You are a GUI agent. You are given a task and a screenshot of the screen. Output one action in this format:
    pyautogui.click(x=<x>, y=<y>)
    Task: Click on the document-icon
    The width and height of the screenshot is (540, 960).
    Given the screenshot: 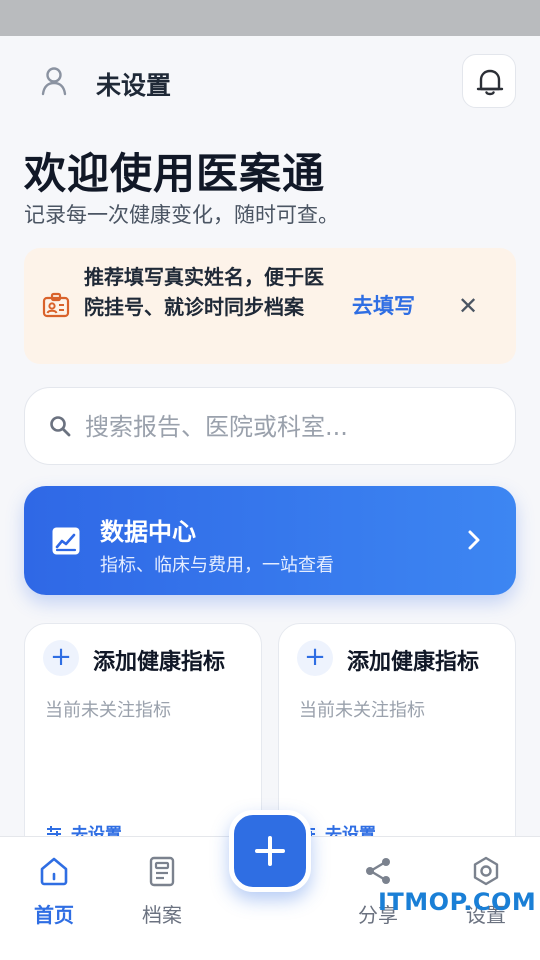 What is the action you would take?
    pyautogui.click(x=162, y=871)
    